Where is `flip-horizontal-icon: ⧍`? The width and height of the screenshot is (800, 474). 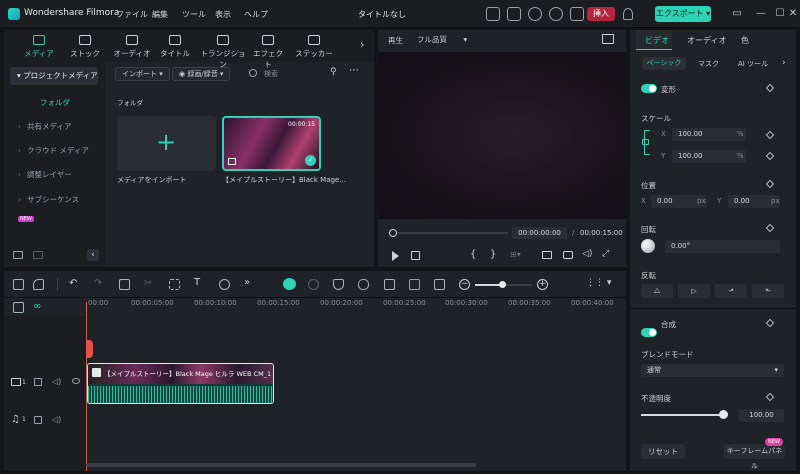
flip-horizontal-icon: ⧍ is located at coordinates (657, 291).